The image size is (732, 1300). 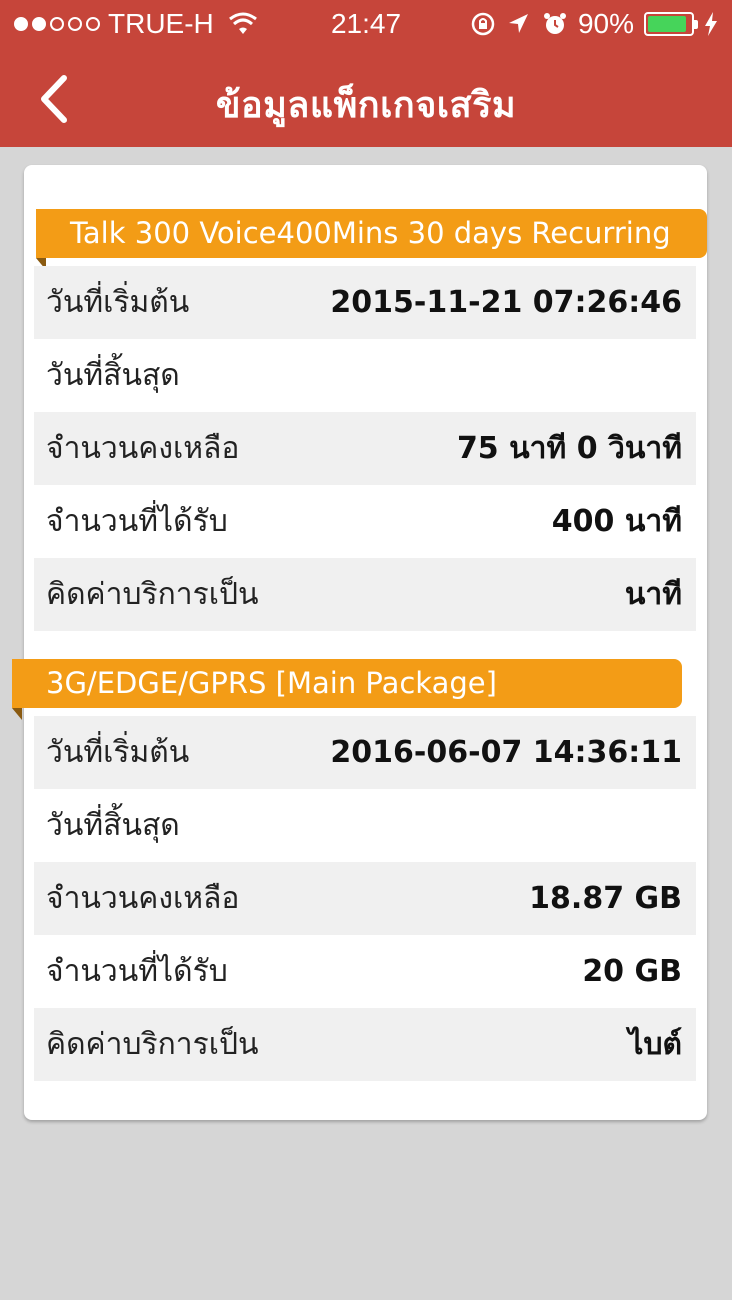 I want to click on package-banner: Talk 300 Voice400Mins 30 days Recurring, so click(x=371, y=239).